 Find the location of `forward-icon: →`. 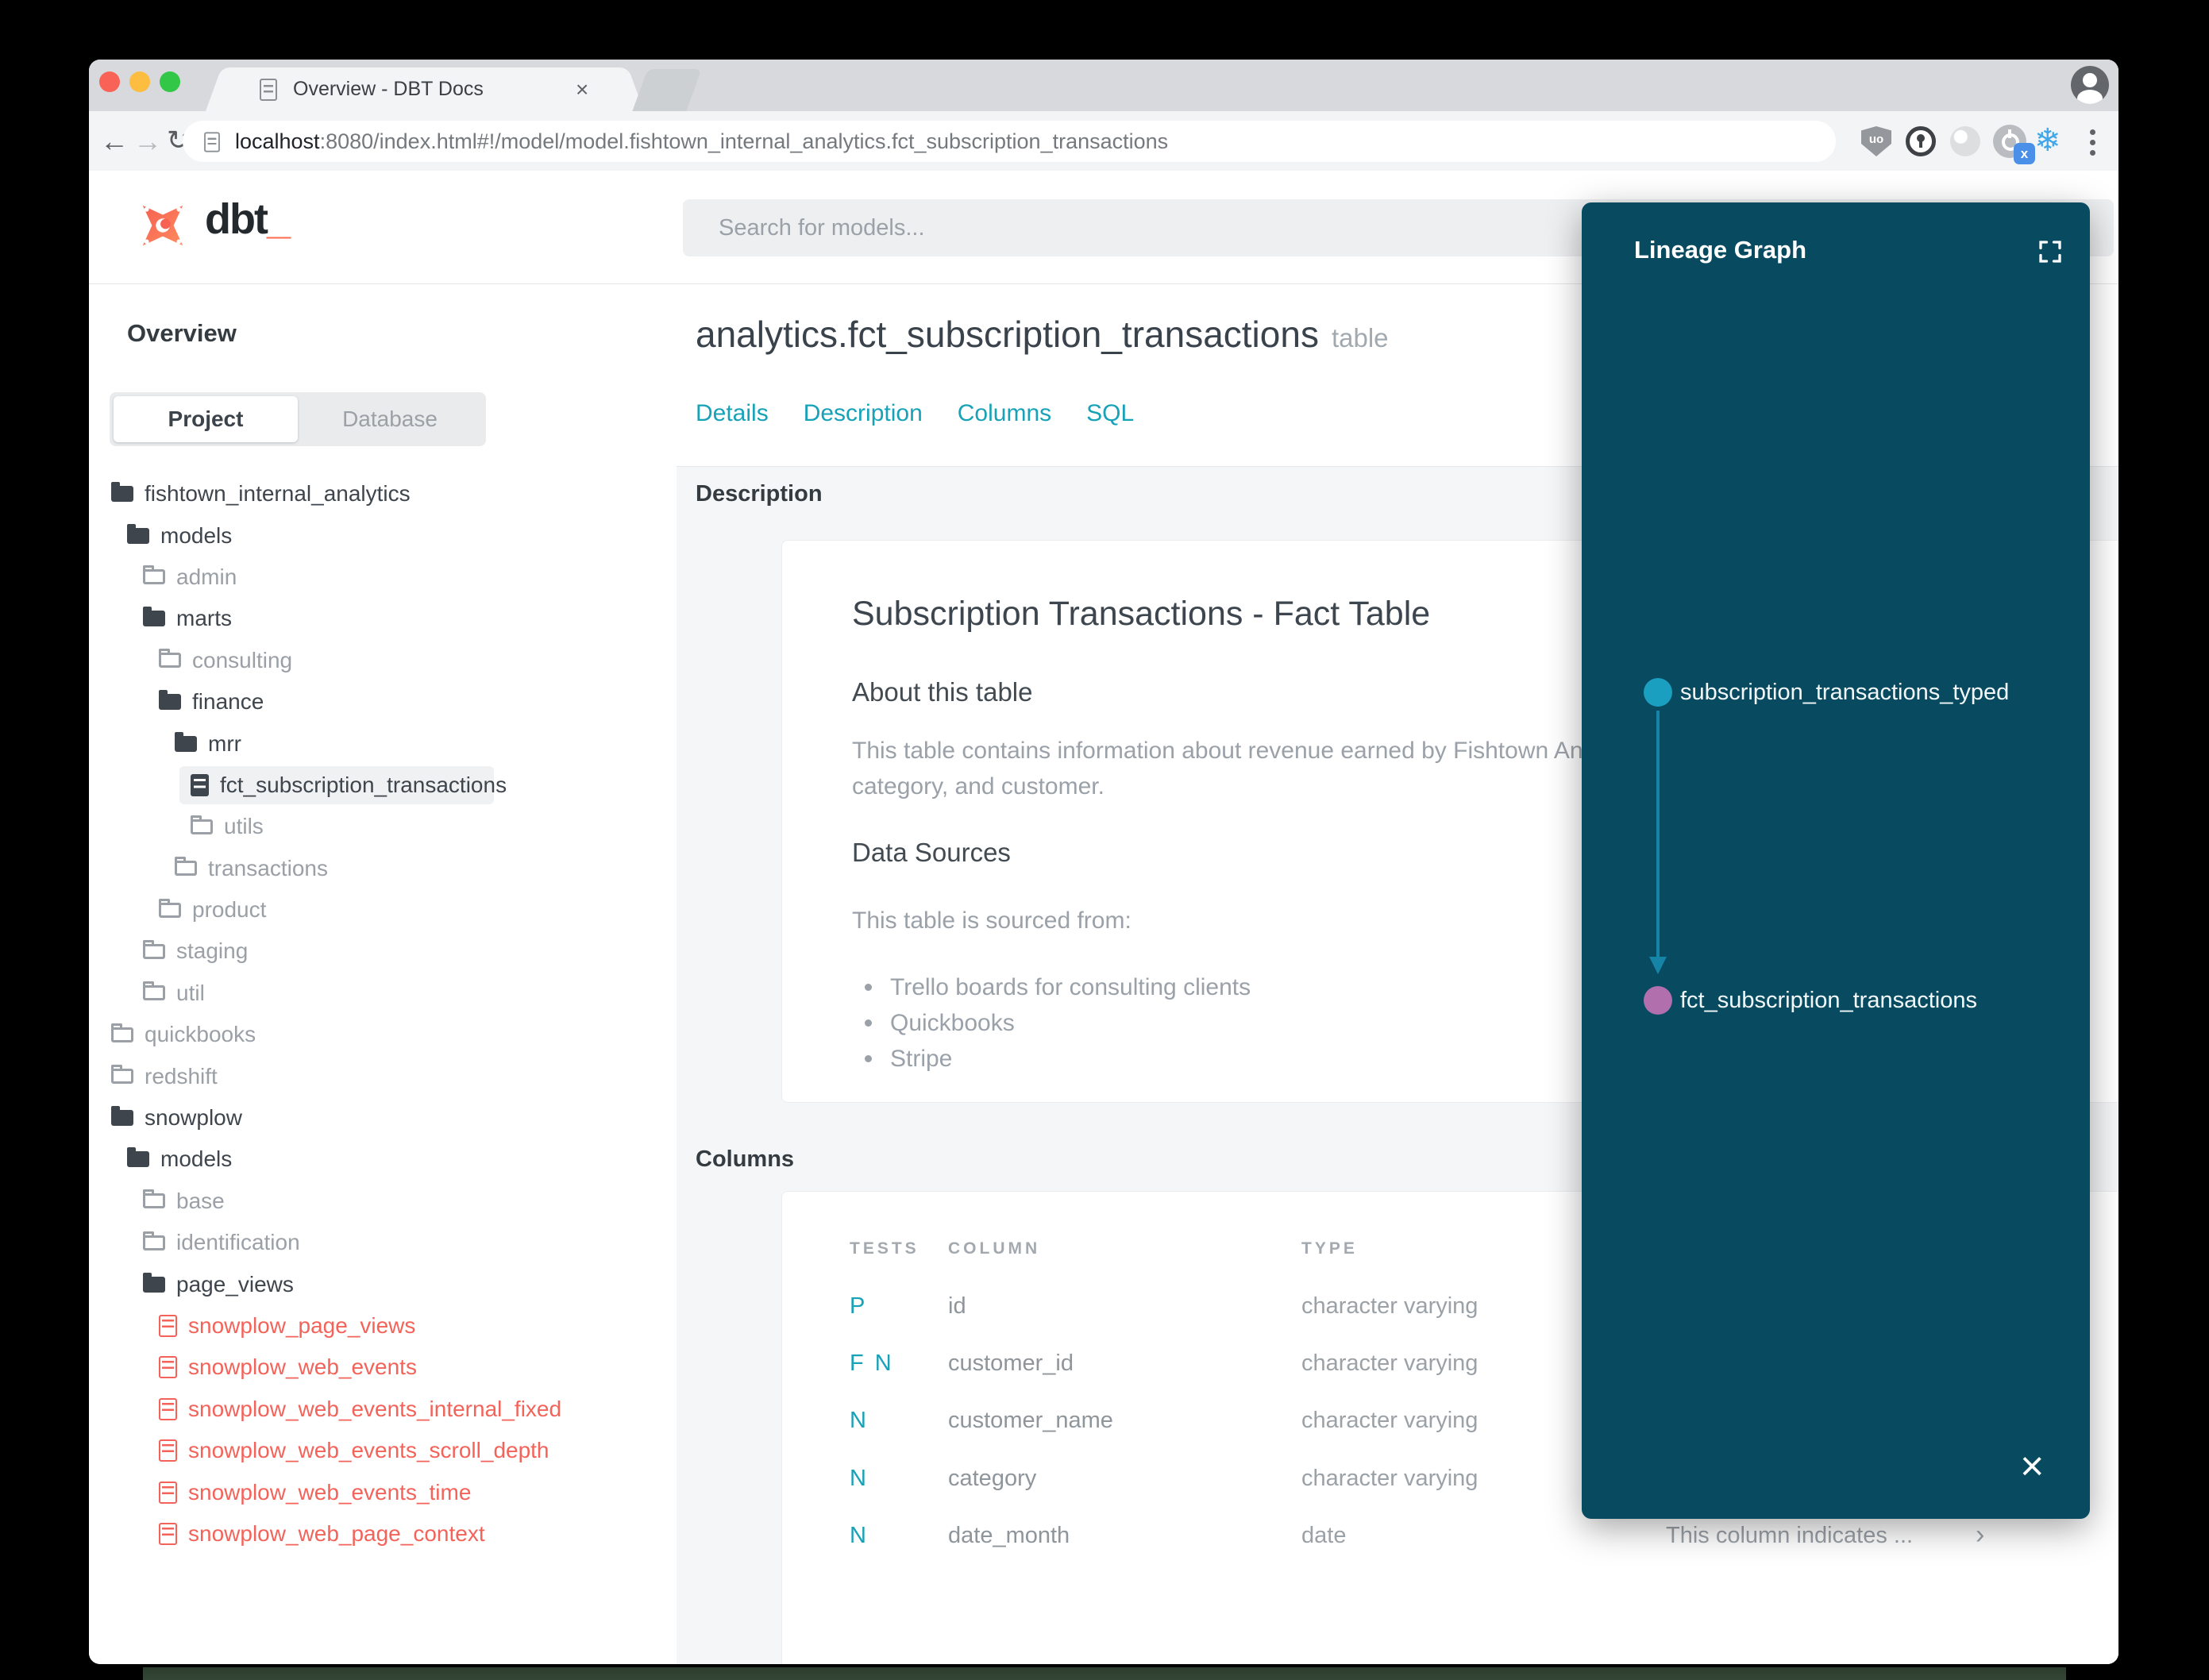

forward-icon: → is located at coordinates (147, 141).